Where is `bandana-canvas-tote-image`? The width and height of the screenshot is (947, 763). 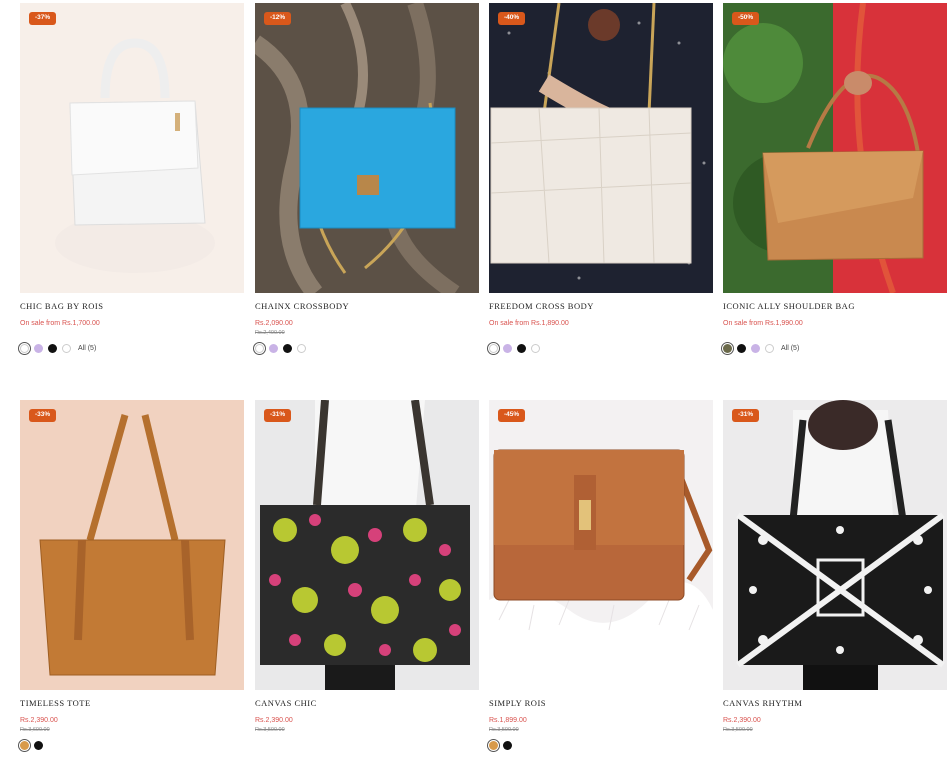 bandana-canvas-tote-image is located at coordinates (835, 545).